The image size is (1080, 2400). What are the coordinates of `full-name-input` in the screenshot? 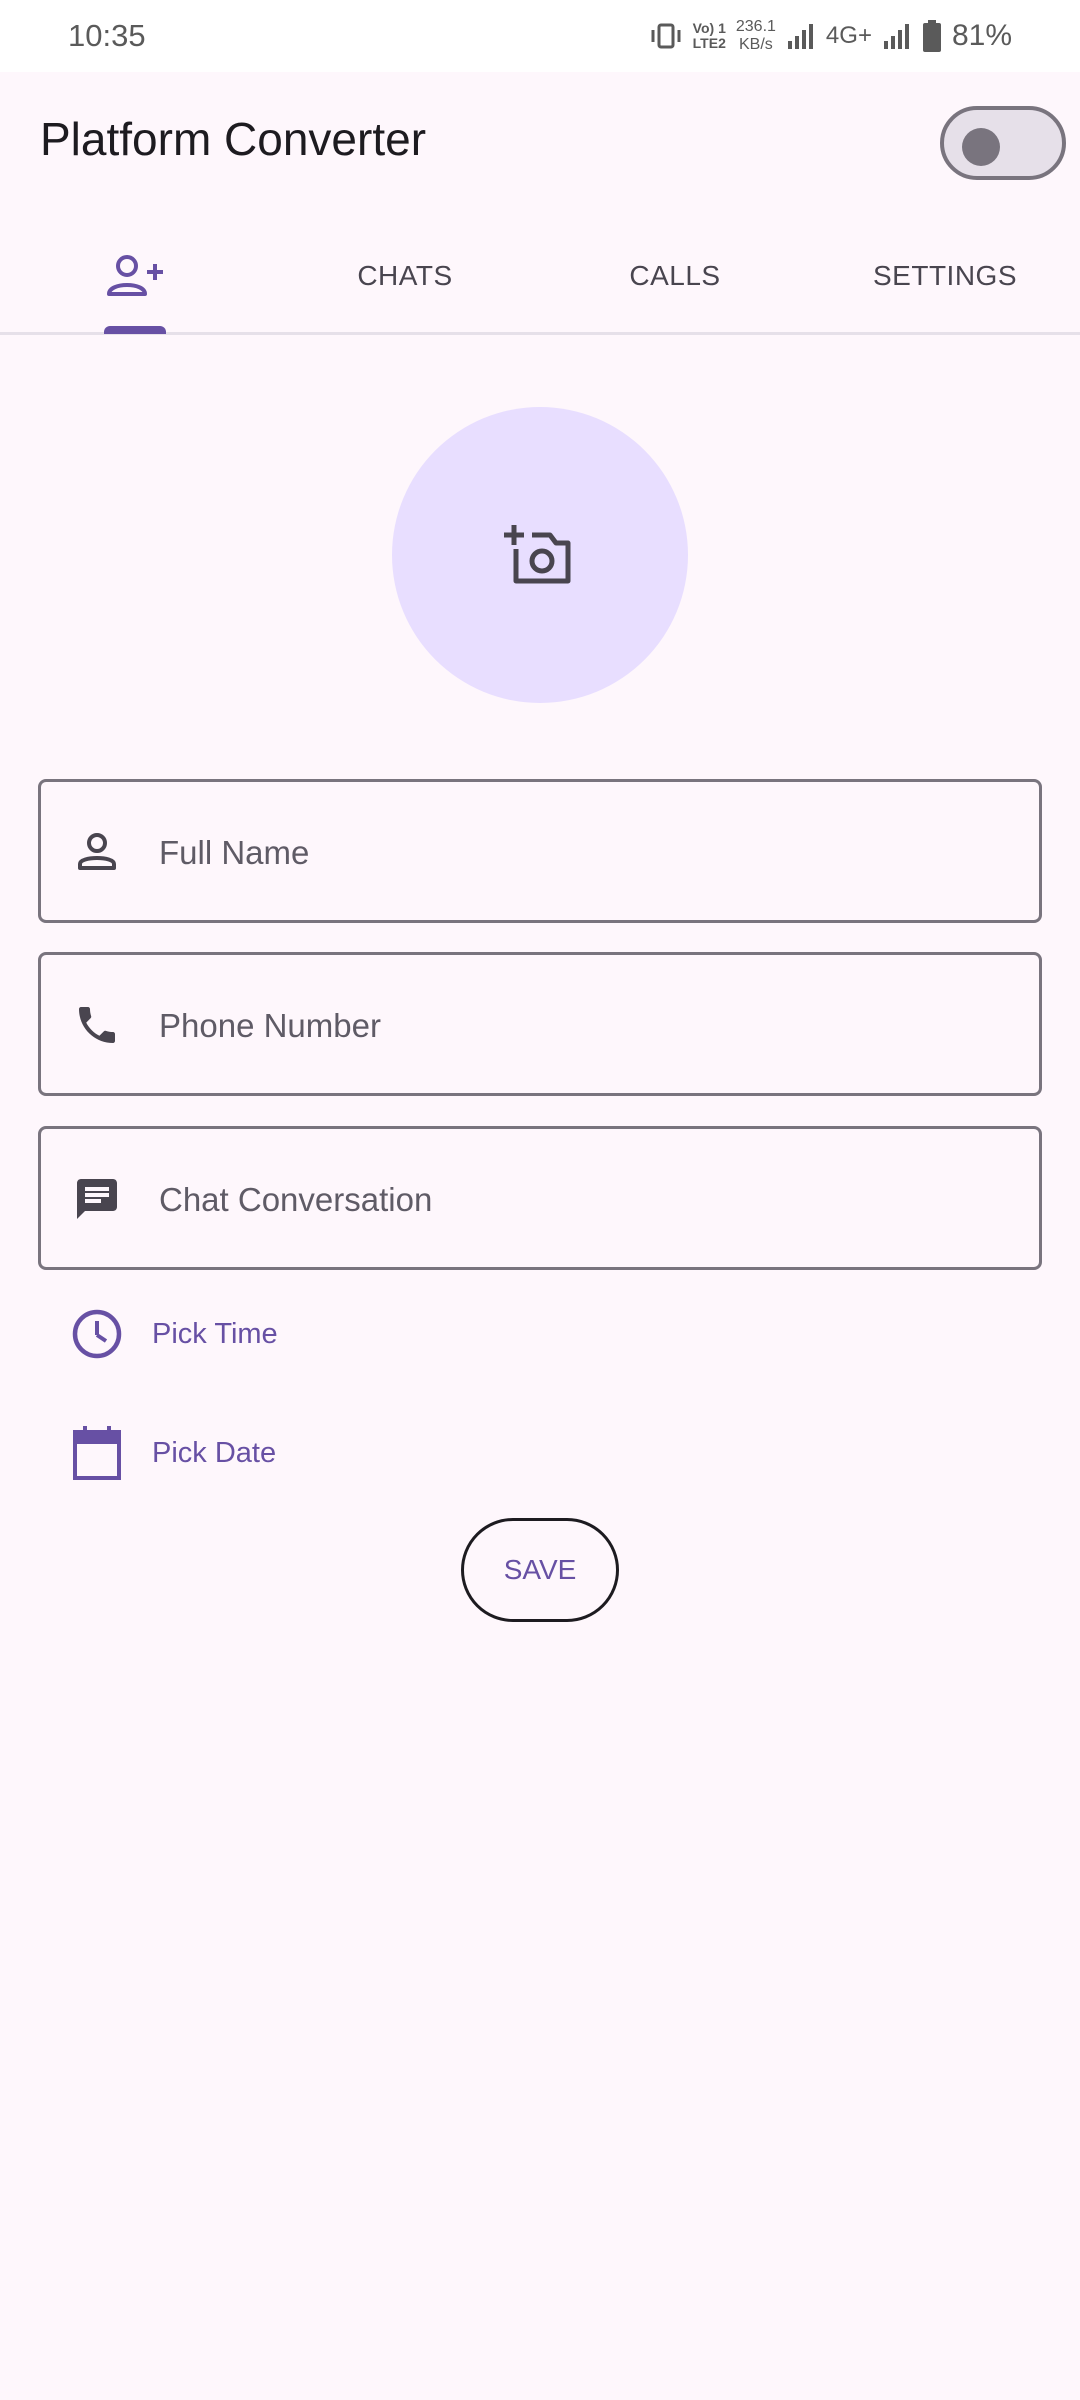 It's located at (589, 853).